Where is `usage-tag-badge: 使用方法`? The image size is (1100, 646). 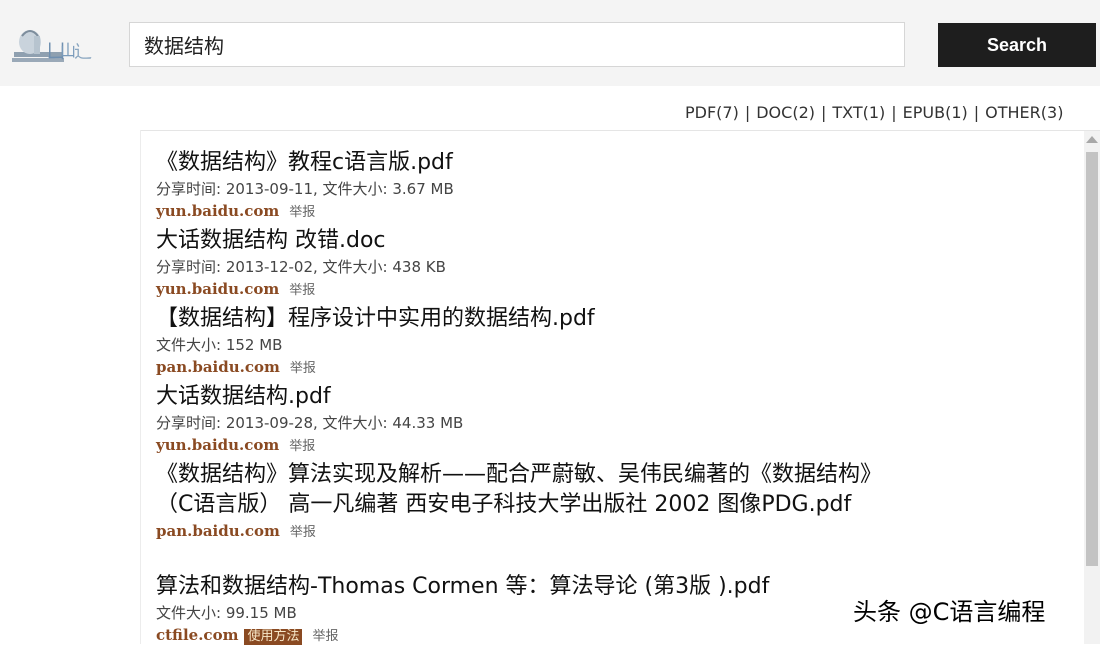
usage-tag-badge: 使用方法 is located at coordinates (273, 637).